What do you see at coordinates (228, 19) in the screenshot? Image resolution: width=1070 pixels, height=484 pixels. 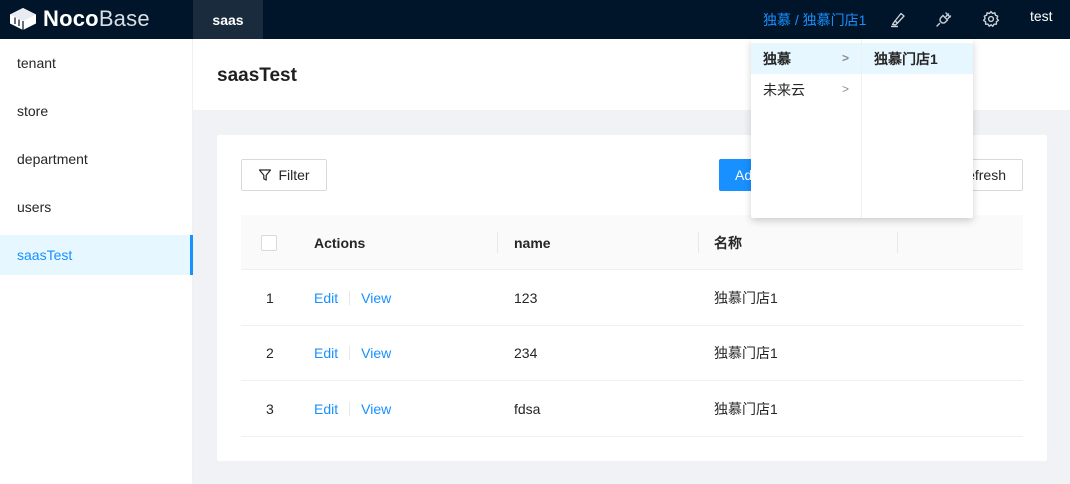 I see `tab-saas: saas` at bounding box center [228, 19].